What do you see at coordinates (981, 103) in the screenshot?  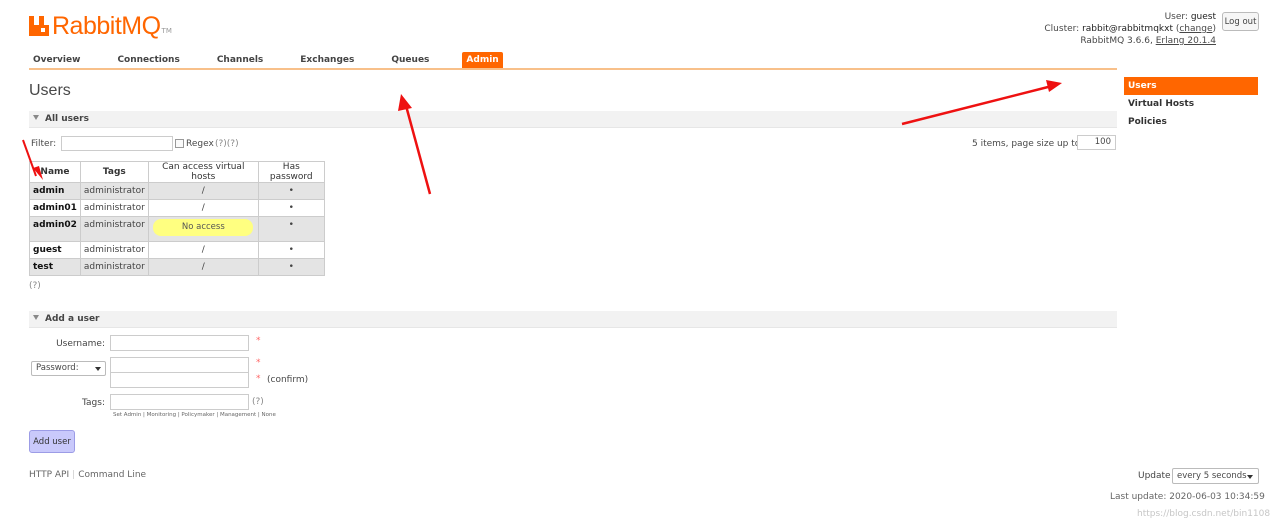 I see `annotation-arrow-to-users-sidebar` at bounding box center [981, 103].